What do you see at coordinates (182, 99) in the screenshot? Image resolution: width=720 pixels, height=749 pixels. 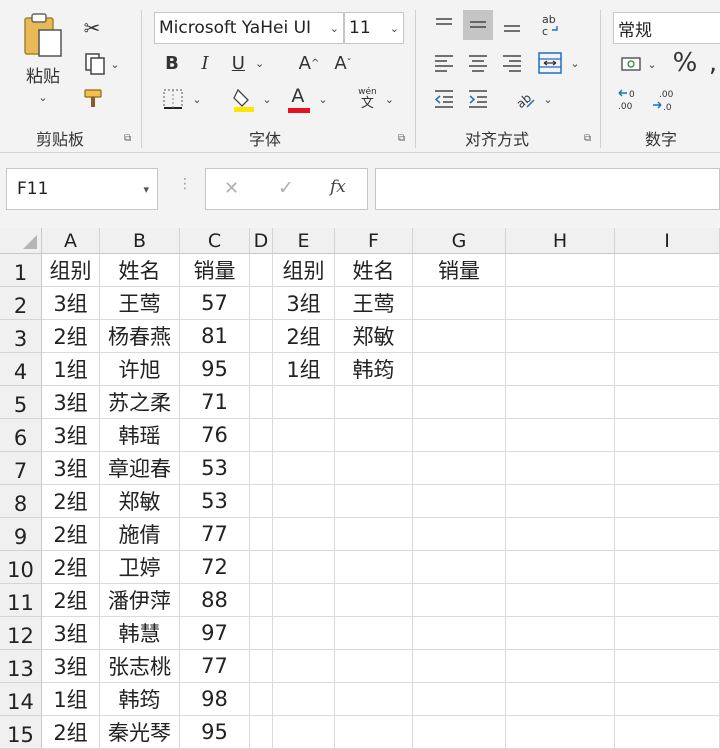 I see `borders-button: ⌄` at bounding box center [182, 99].